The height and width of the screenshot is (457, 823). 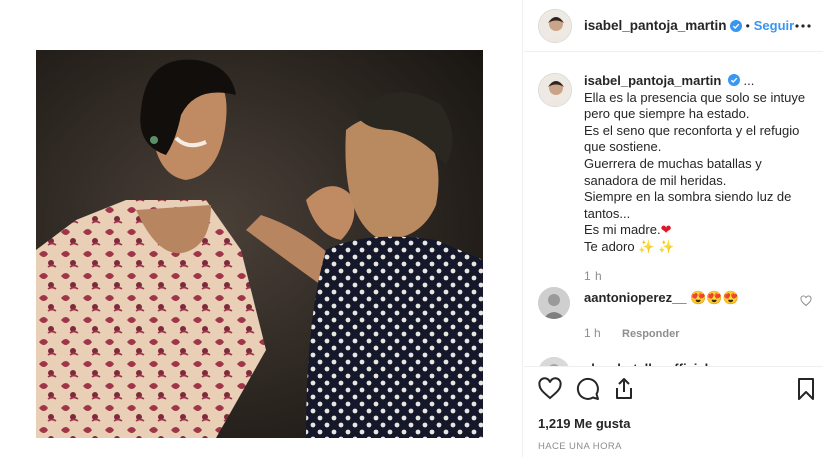 What do you see at coordinates (696, 230) in the screenshot?
I see `caption-line-mother: Es mi madre.❤` at bounding box center [696, 230].